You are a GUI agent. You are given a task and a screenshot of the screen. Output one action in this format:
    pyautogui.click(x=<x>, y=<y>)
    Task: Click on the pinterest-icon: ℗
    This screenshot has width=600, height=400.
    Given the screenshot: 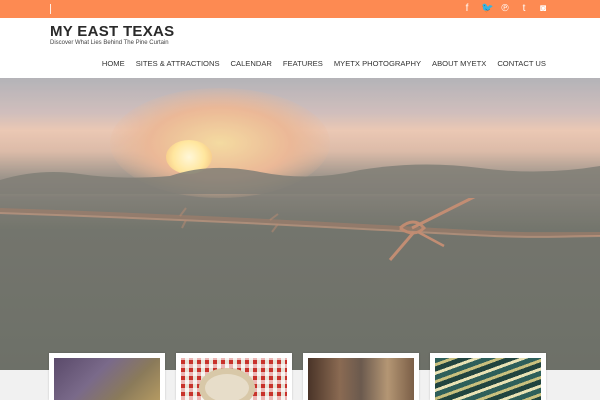 What is the action you would take?
    pyautogui.click(x=505, y=9)
    